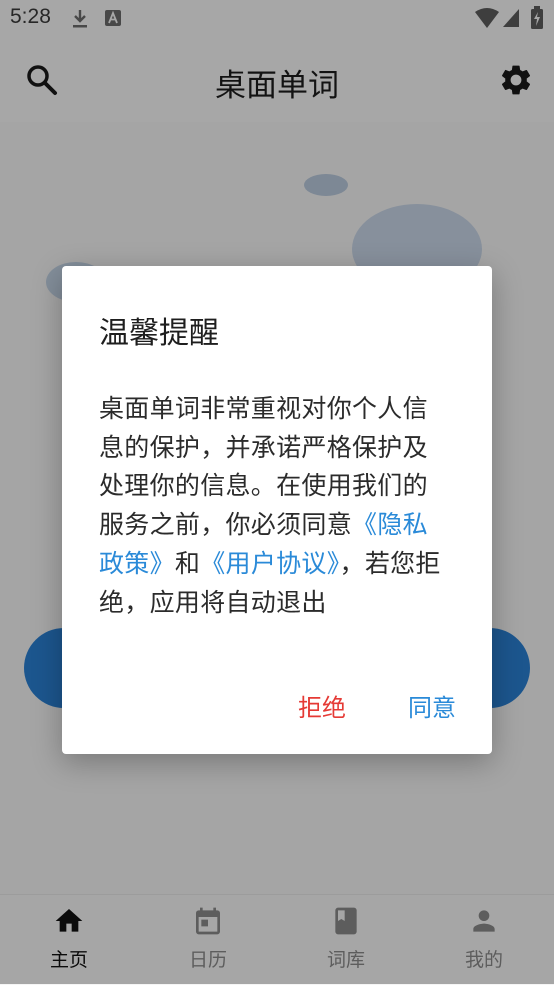  Describe the element at coordinates (187, 563) in the screenshot. I see `dialog-body-conjunction: 和` at that location.